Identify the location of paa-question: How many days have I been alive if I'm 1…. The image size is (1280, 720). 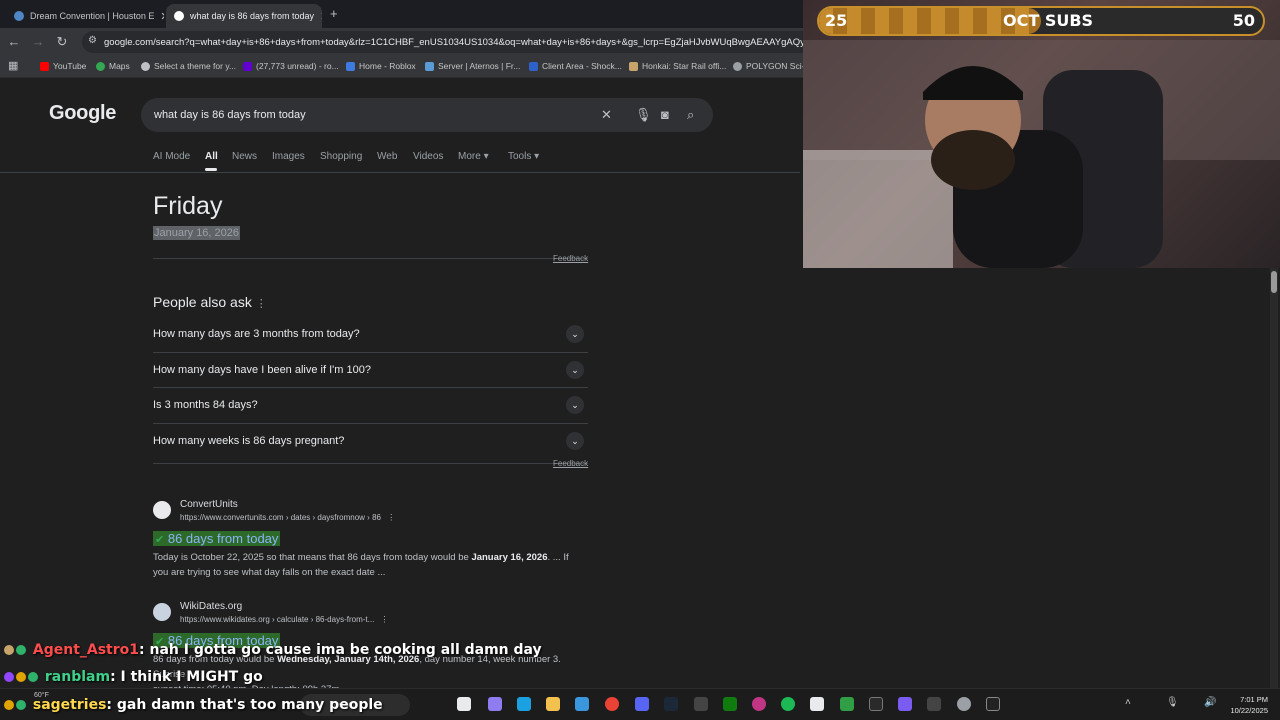
(370, 369).